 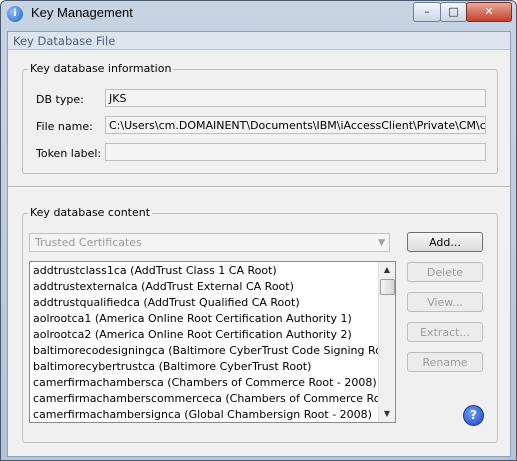 I want to click on list-scrollbar: ▲ ▼, so click(x=386, y=342).